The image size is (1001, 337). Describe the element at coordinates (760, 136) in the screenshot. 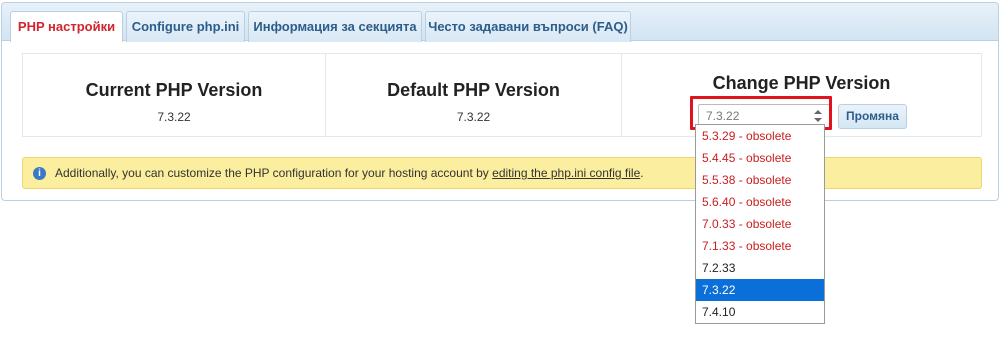

I see `version-option: 5.3.29 - obsolete` at that location.